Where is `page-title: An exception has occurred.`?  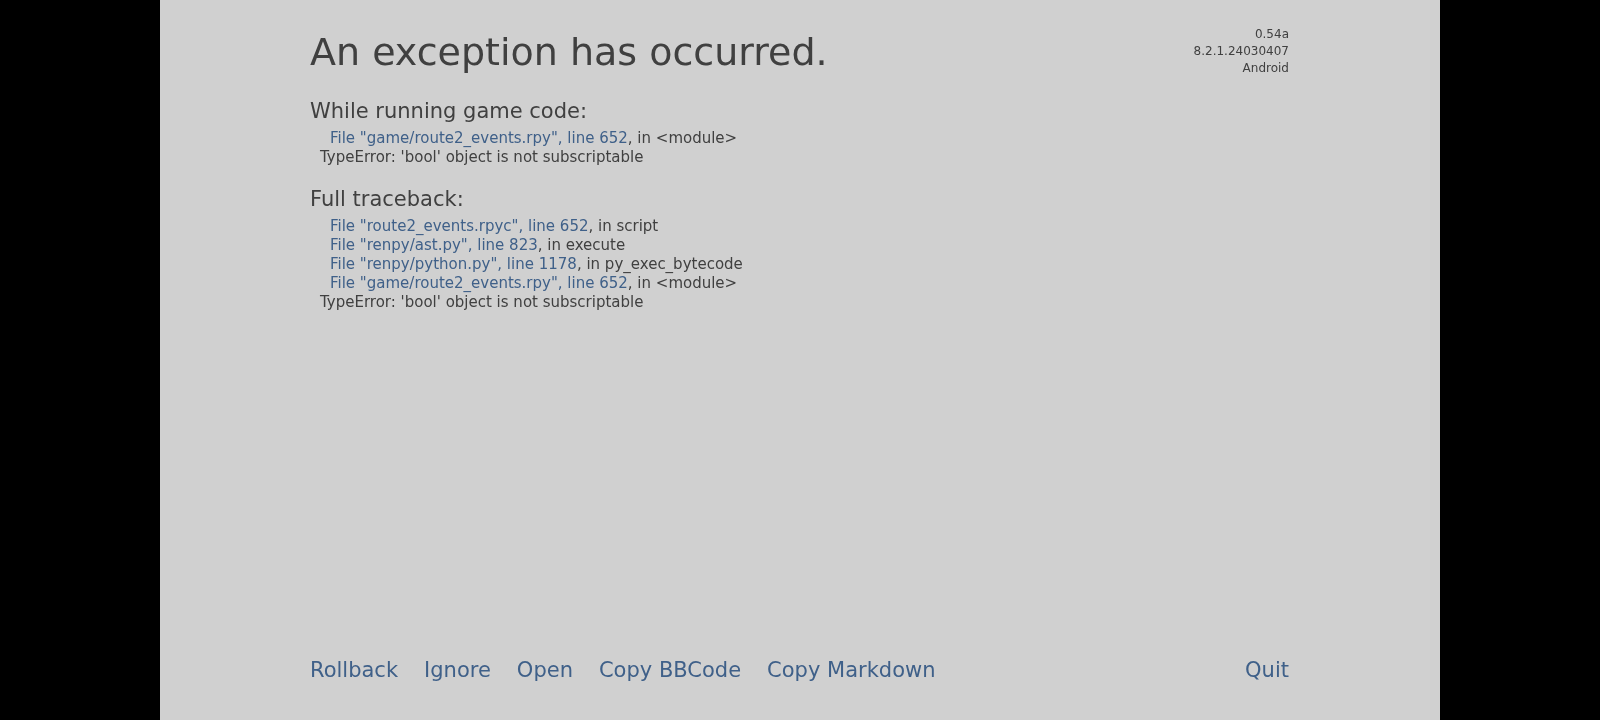 page-title: An exception has occurred. is located at coordinates (569, 52).